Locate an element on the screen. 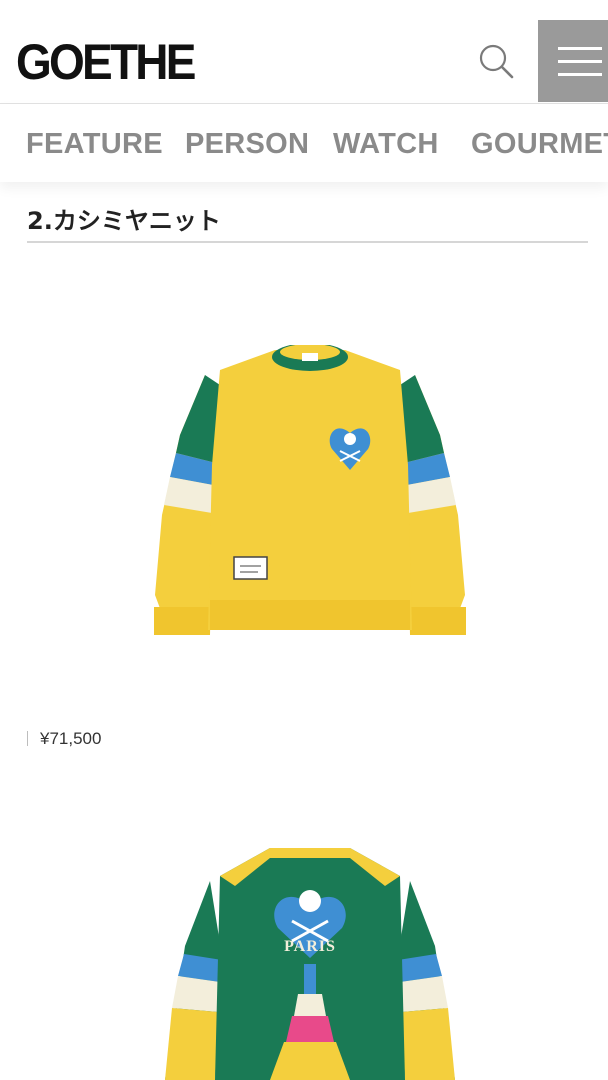  title-divider is located at coordinates (307, 242).